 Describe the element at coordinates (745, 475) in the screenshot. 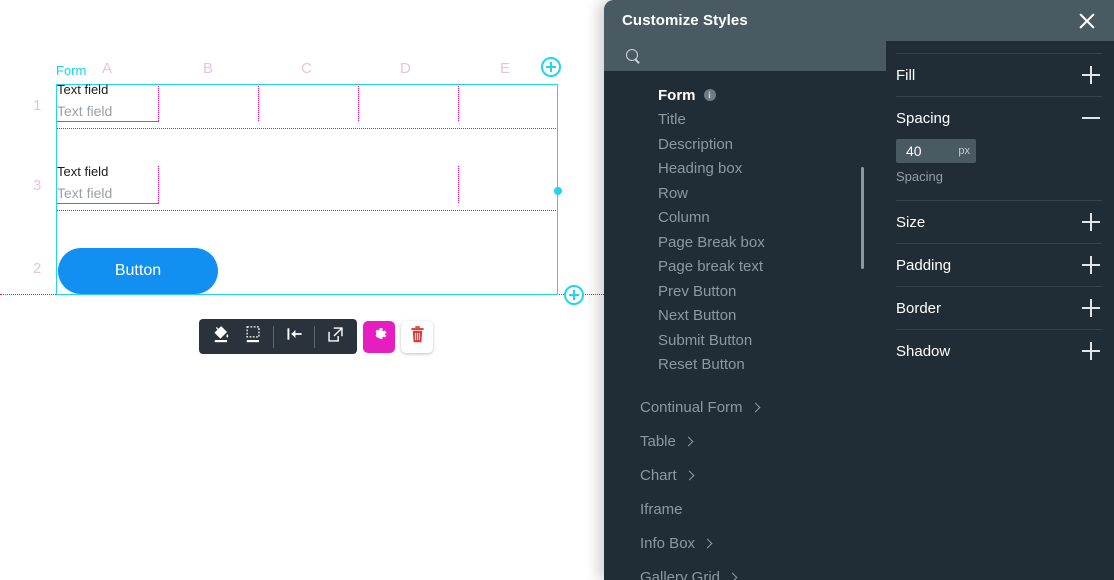

I see `style-group-chart: Chart` at that location.